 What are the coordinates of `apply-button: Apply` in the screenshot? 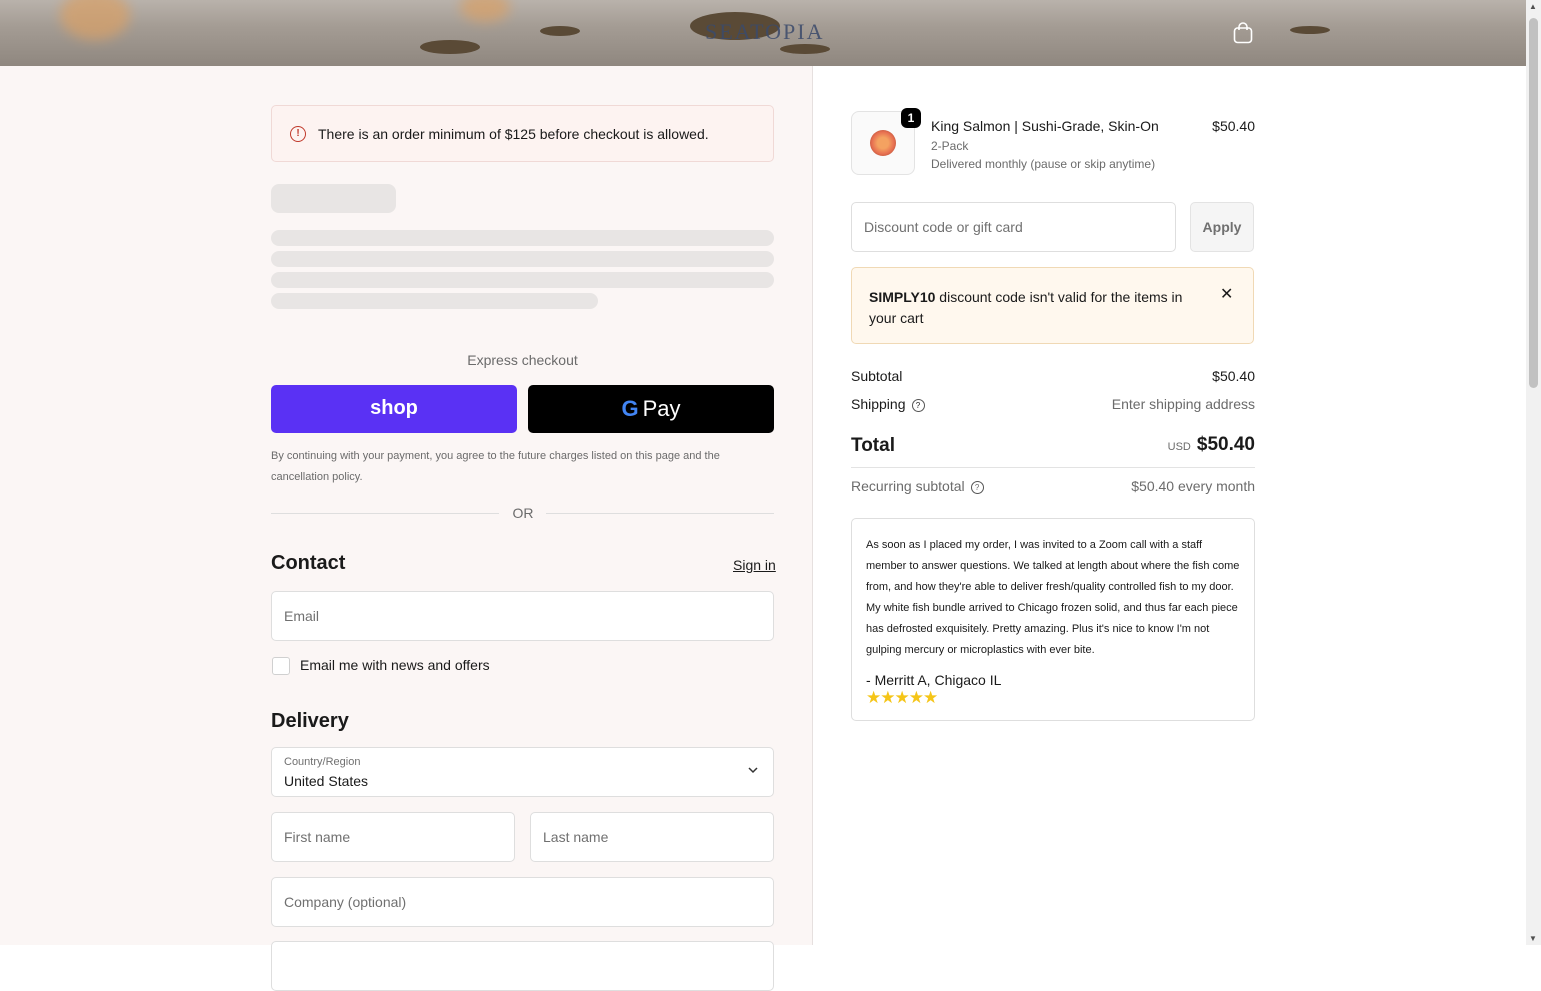 It's located at (1222, 227).